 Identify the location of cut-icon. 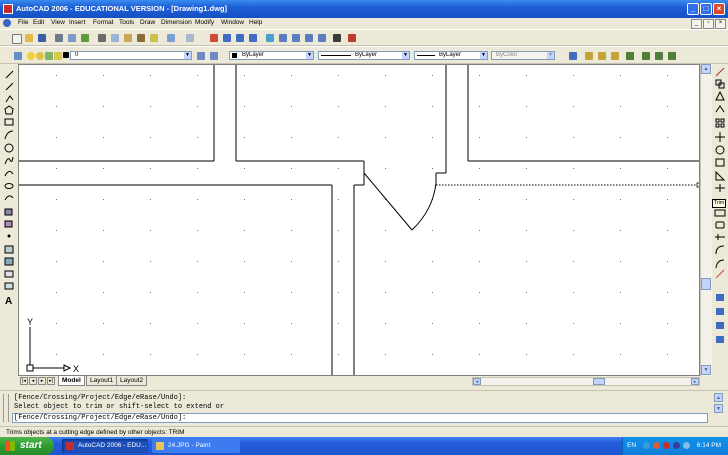
(102, 38).